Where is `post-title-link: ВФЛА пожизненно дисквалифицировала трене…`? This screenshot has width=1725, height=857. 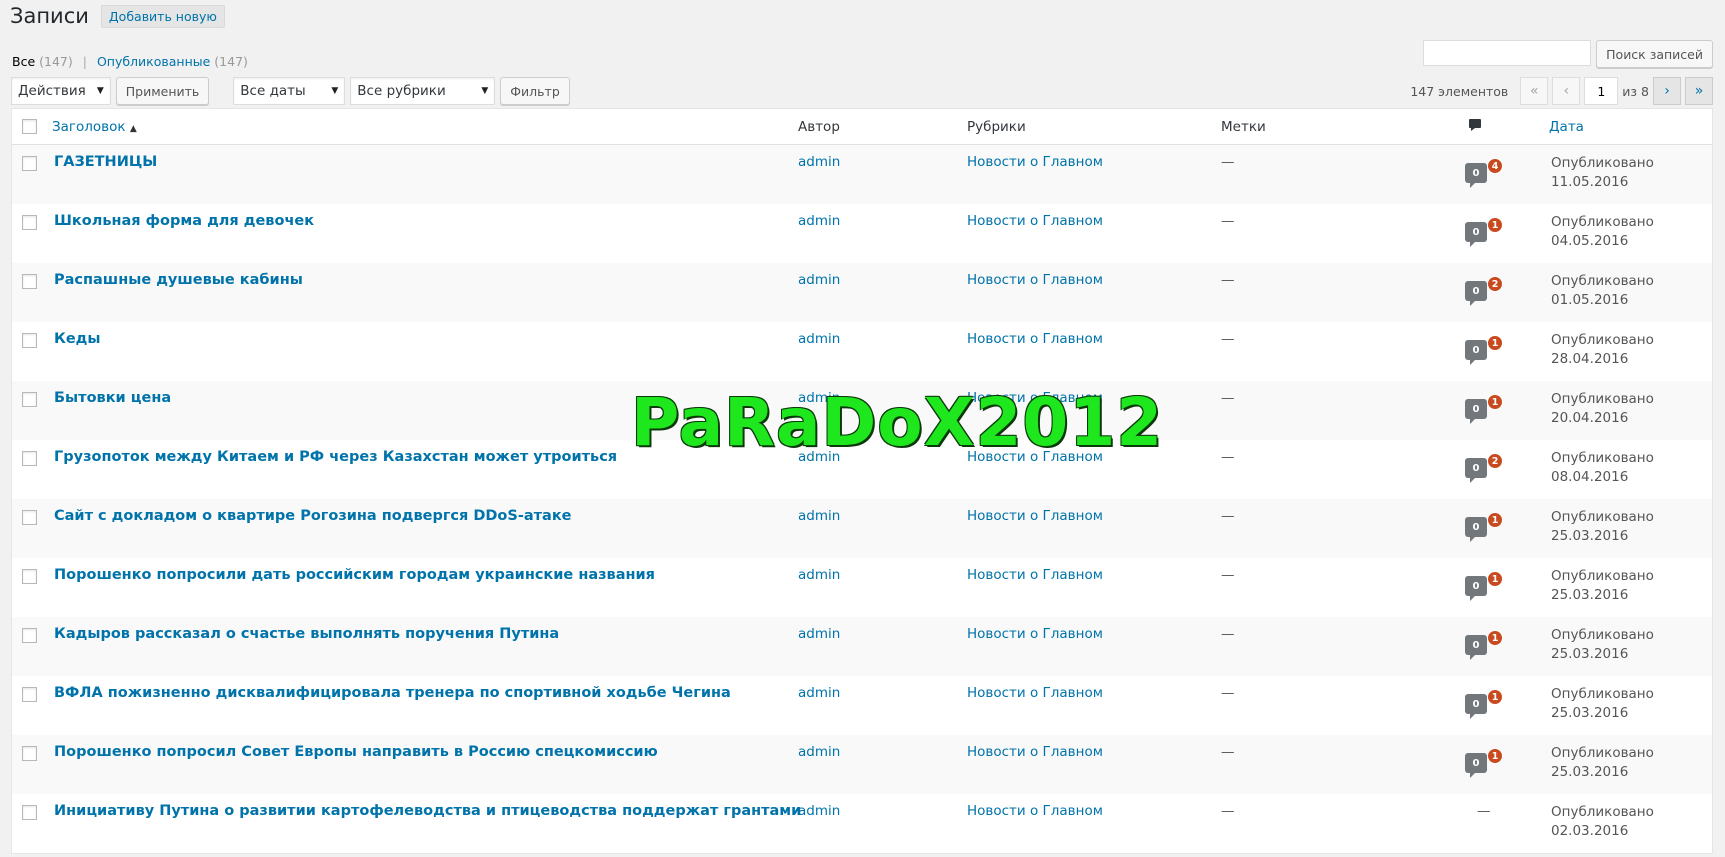 post-title-link: ВФЛА пожизненно дисквалифицировала трене… is located at coordinates (392, 693).